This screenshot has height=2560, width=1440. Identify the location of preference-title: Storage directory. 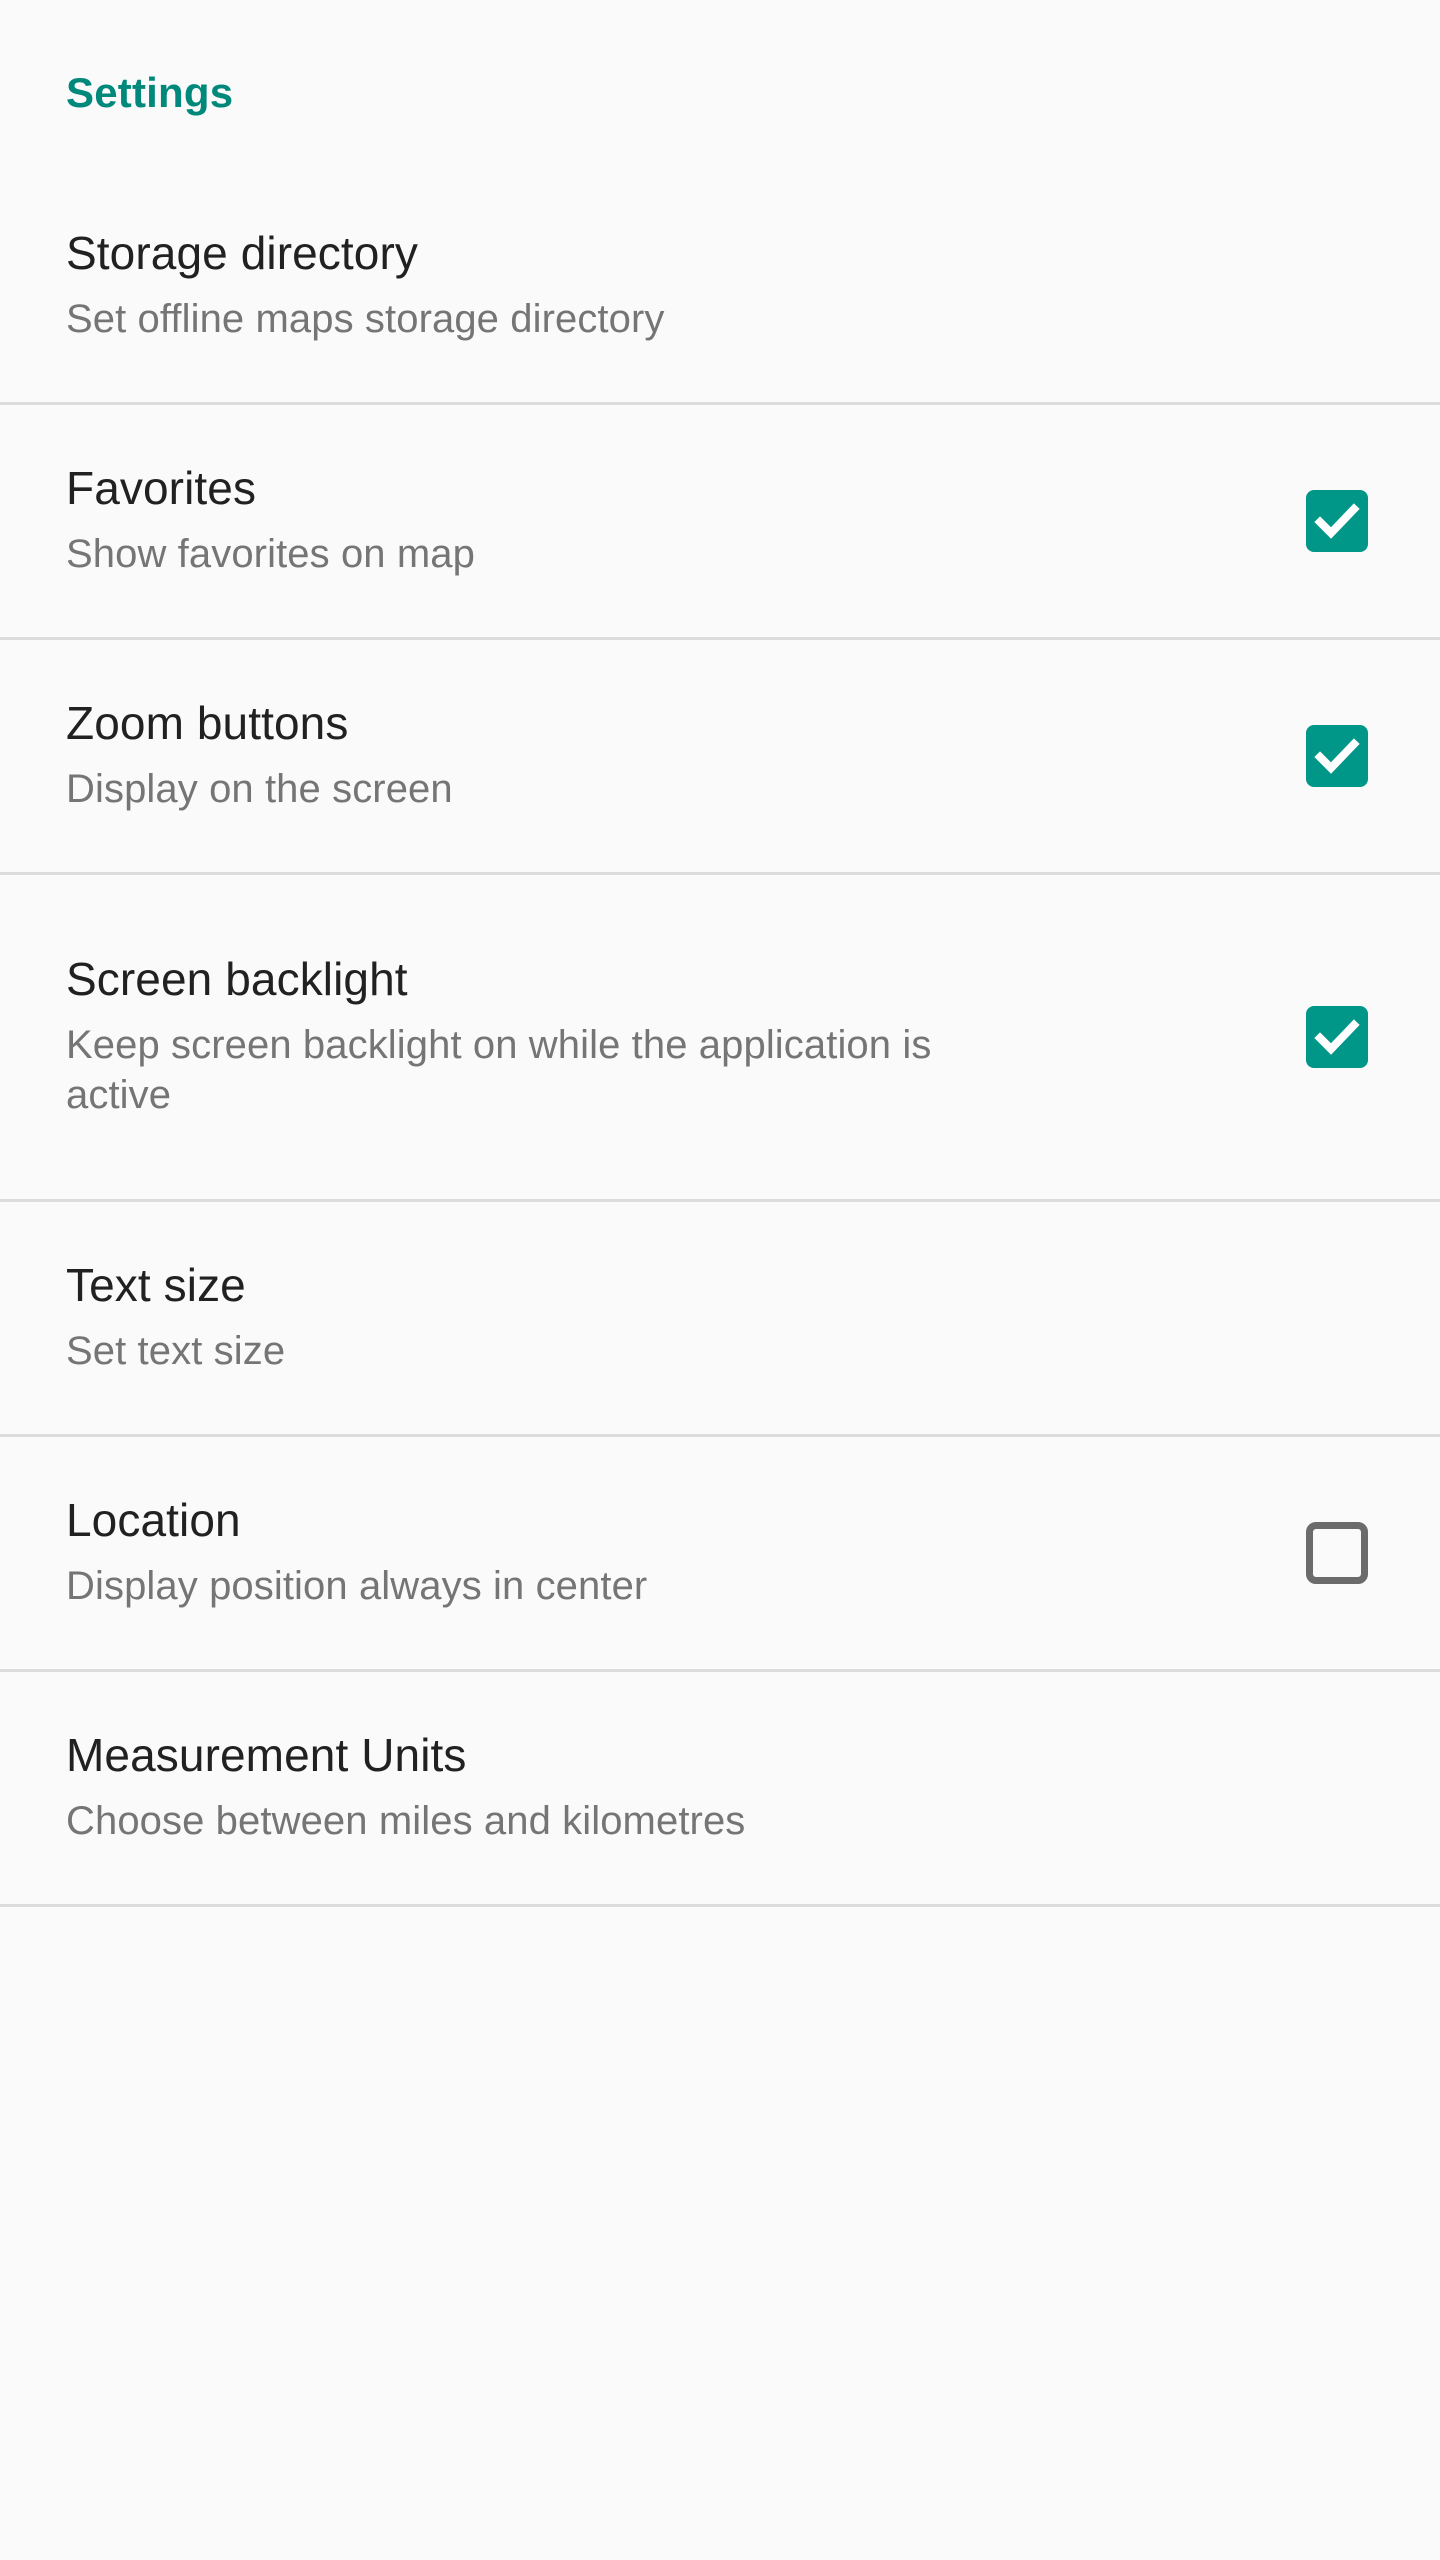
(242, 253).